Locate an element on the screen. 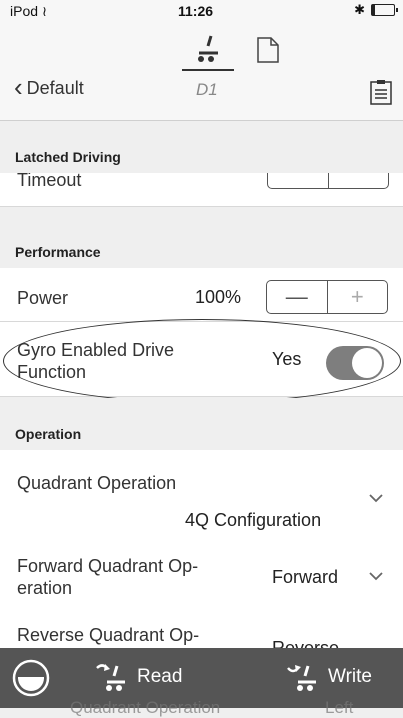  power-value: 100% is located at coordinates (218, 297).